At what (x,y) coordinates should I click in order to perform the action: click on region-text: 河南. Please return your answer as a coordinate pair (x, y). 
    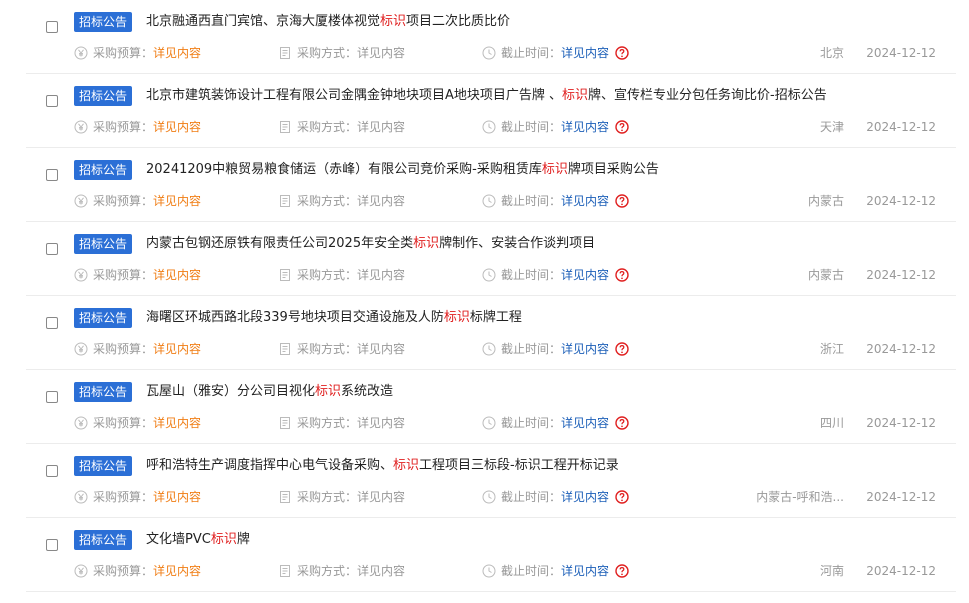
    Looking at the image, I should click on (831, 571).